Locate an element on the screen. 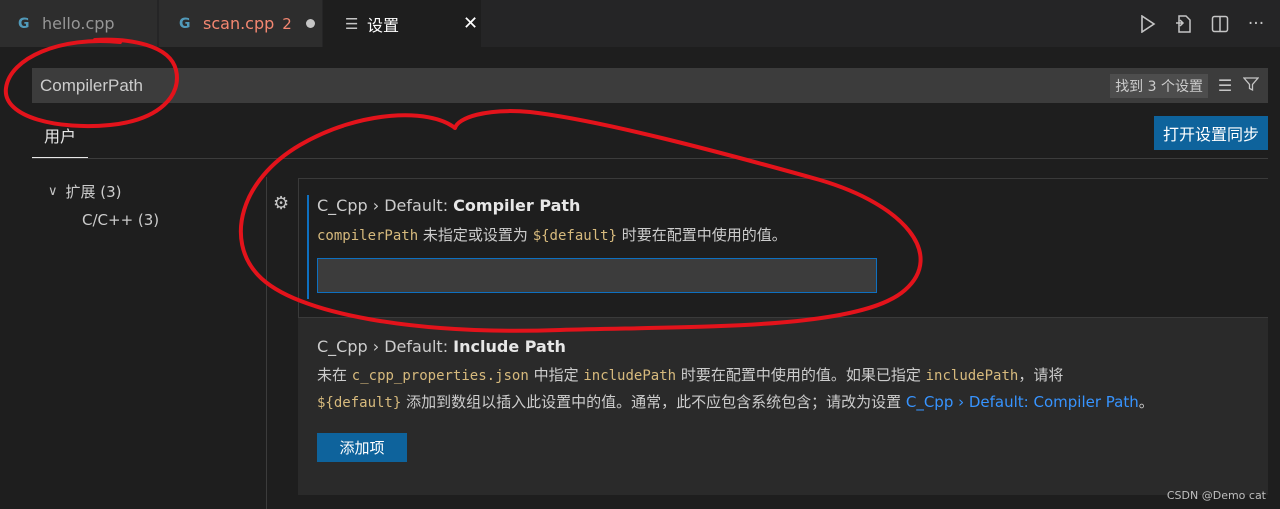 The width and height of the screenshot is (1280, 509). filter-icon is located at coordinates (1251, 86).